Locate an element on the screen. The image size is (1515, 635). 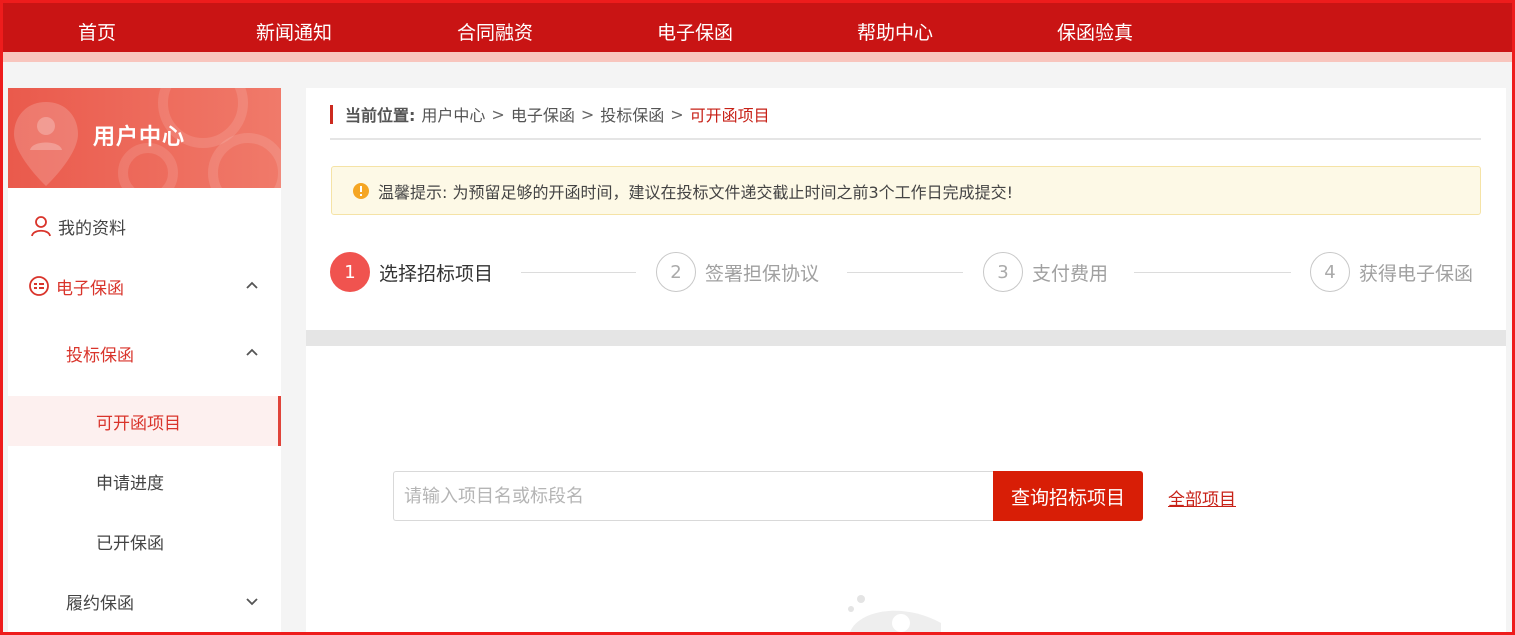
top-nav: 首页 新闻通知 合同融资 电子保函 帮助中心 保函验真 is located at coordinates (757, 26).